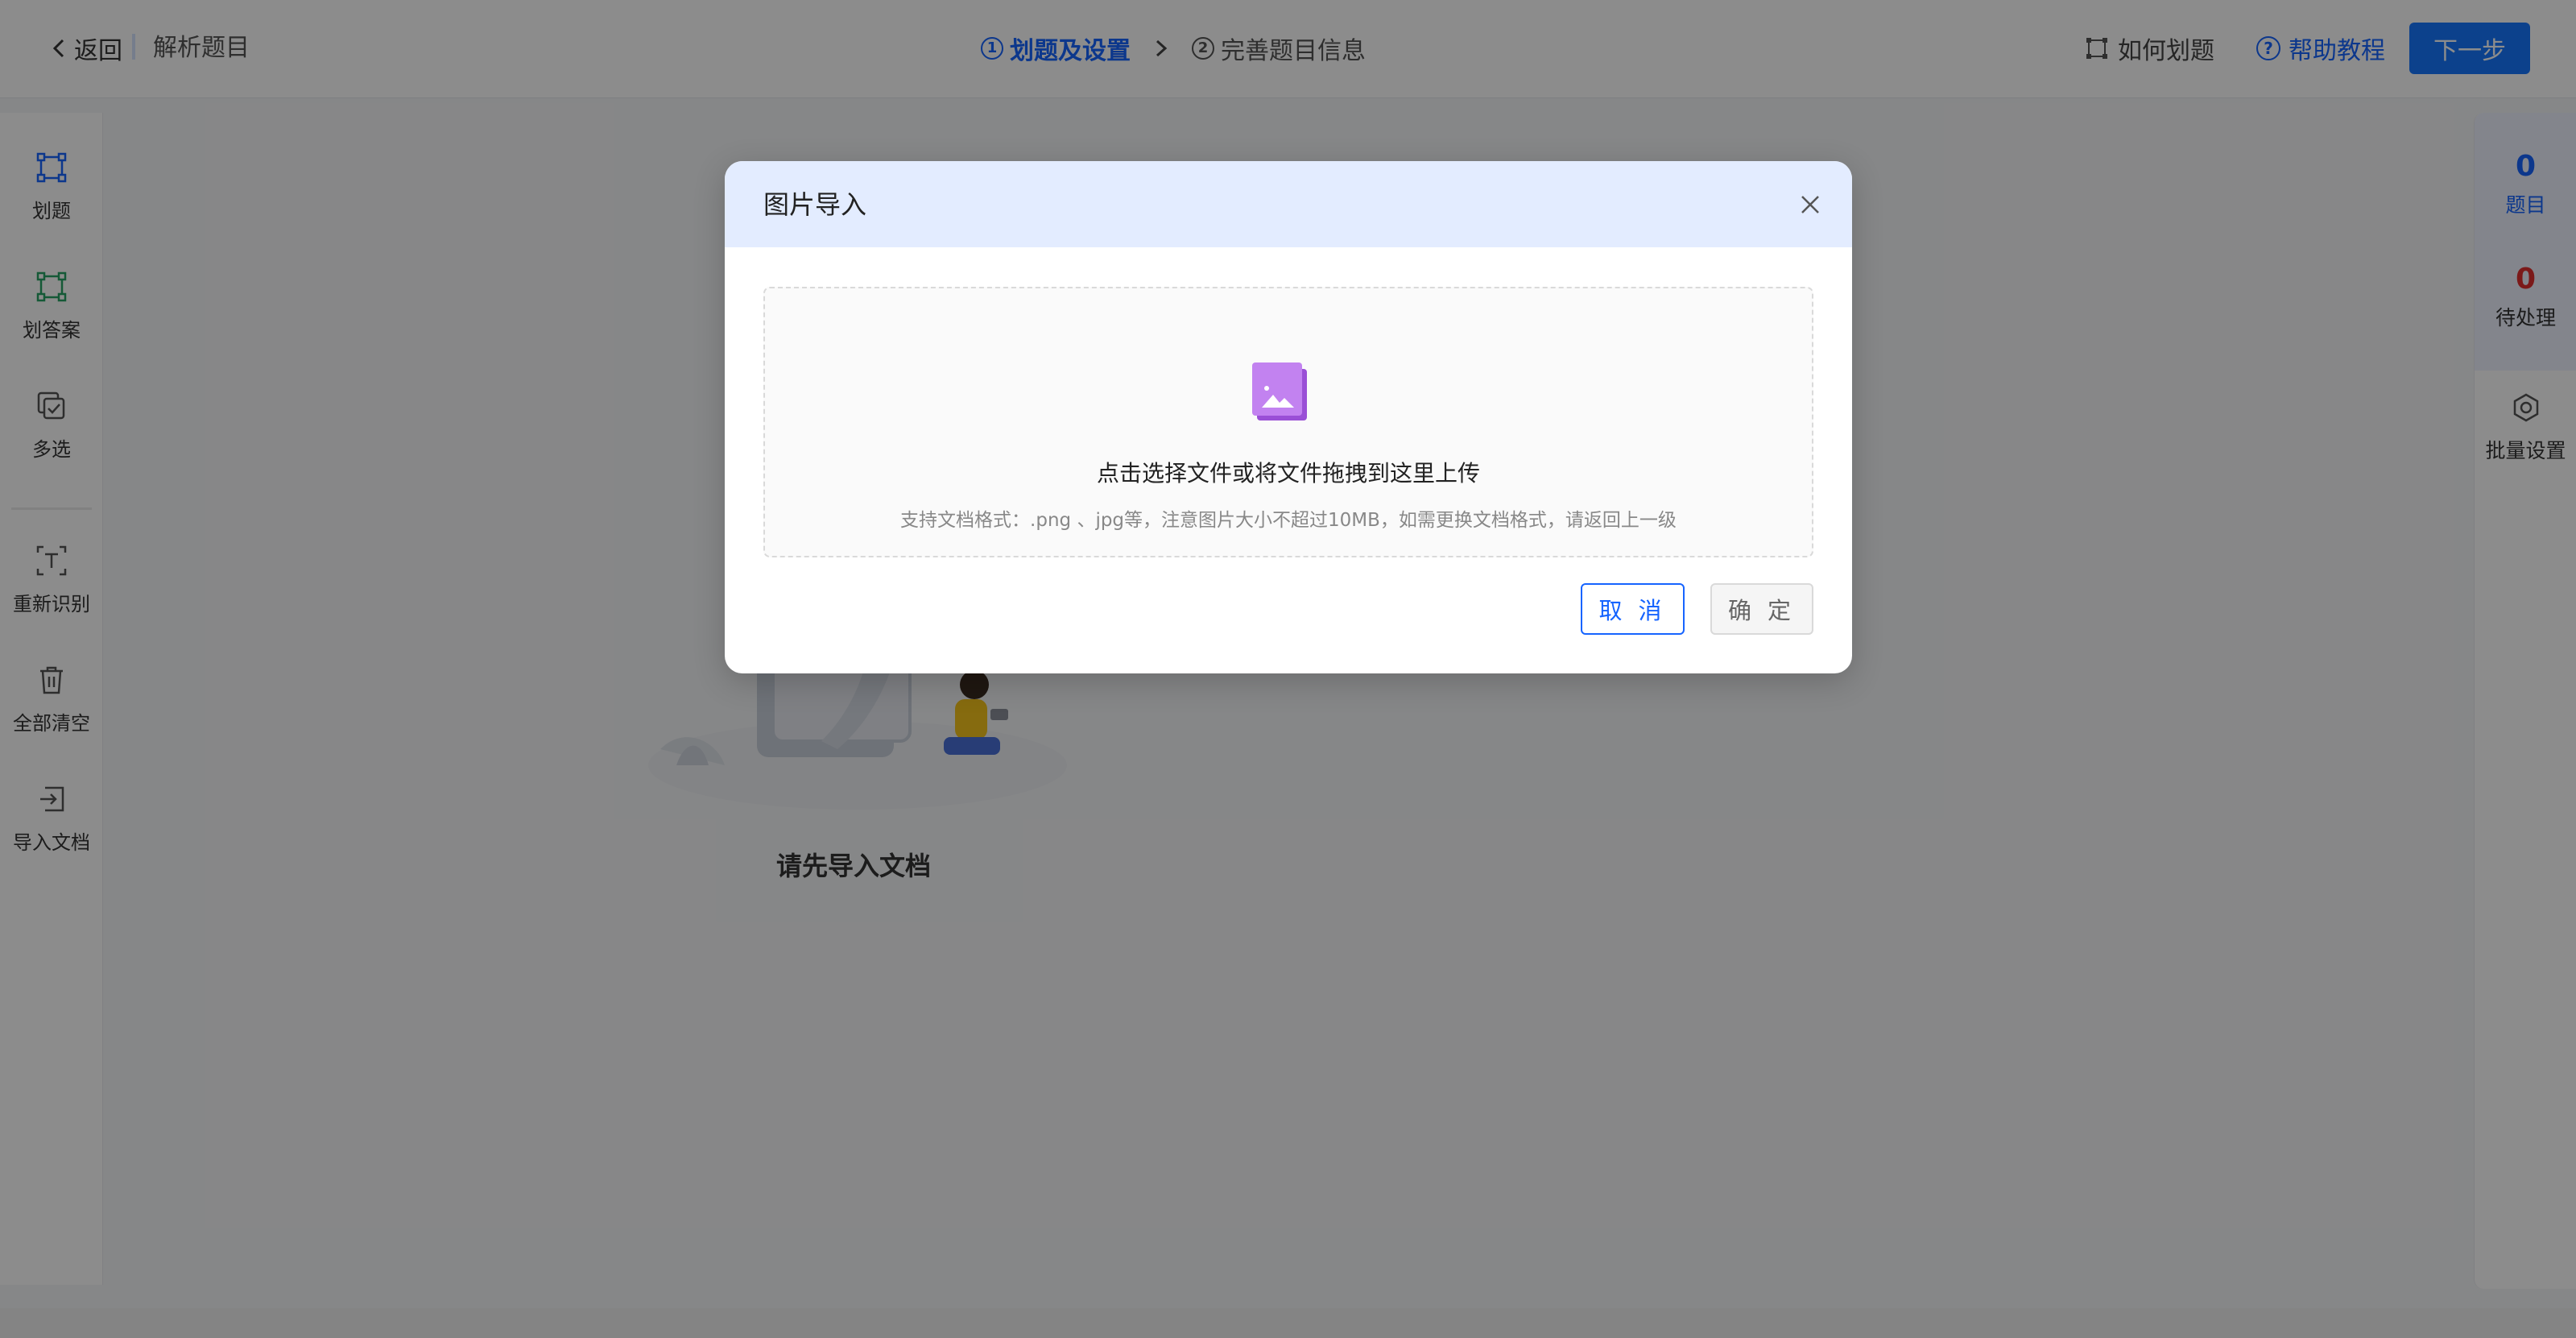 This screenshot has width=2576, height=1338. What do you see at coordinates (1288, 204) in the screenshot?
I see `dialog-header: 图片导入` at bounding box center [1288, 204].